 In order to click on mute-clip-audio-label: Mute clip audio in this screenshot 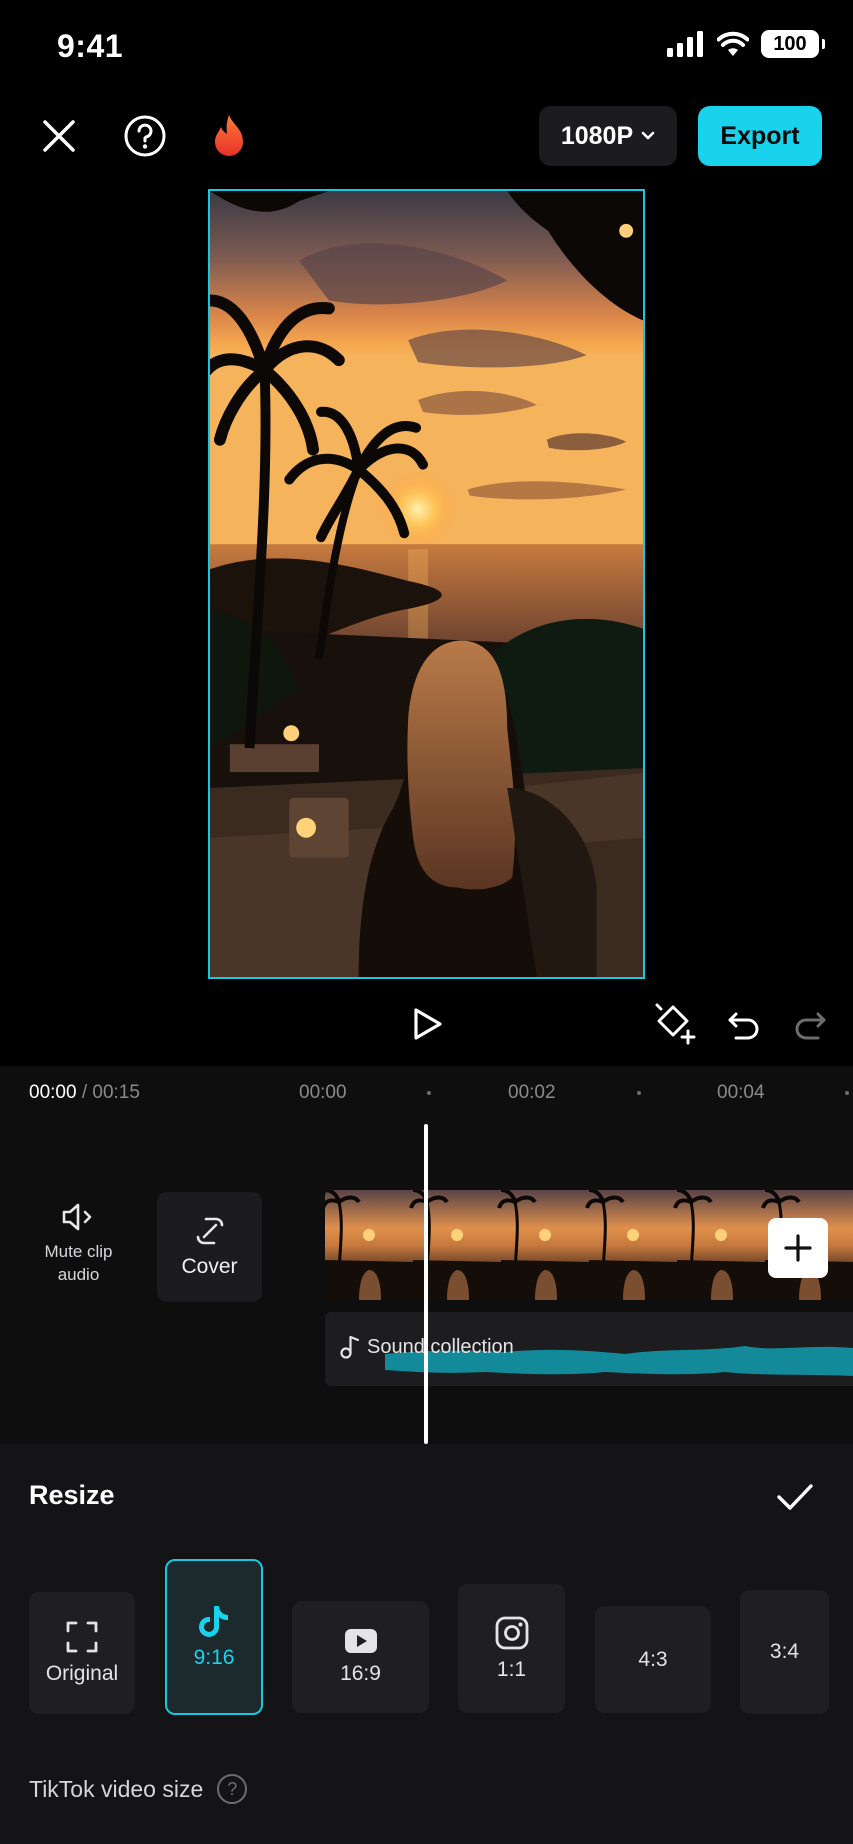, I will do `click(78, 1263)`.